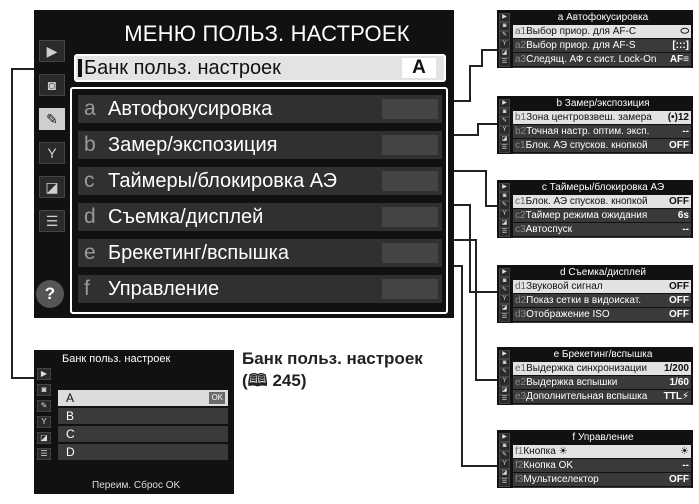 The image size is (699, 504). Describe the element at coordinates (475, 75) in the screenshot. I see `connector-a` at that location.